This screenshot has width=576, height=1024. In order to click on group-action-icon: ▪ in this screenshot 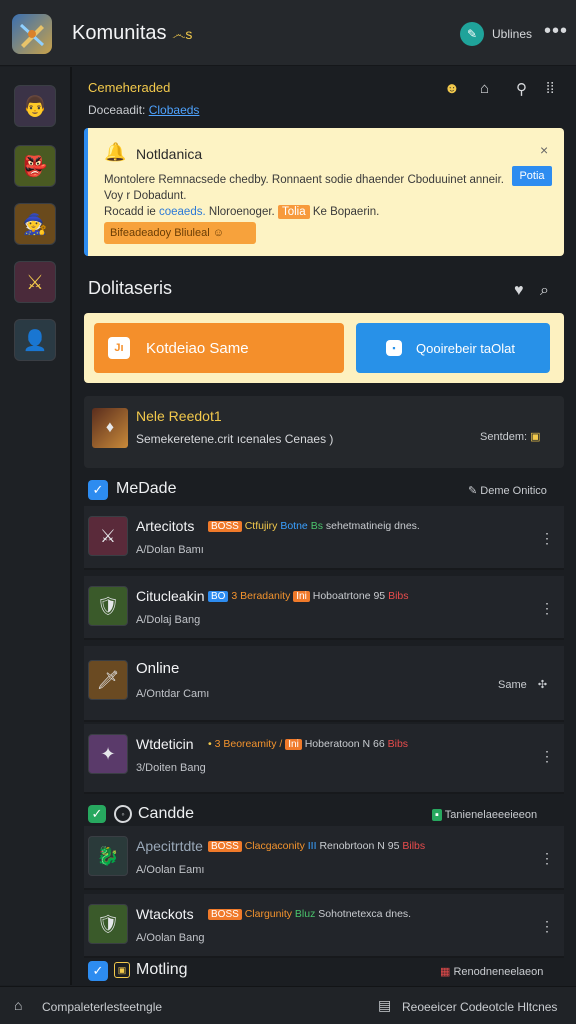, I will do `click(437, 815)`.